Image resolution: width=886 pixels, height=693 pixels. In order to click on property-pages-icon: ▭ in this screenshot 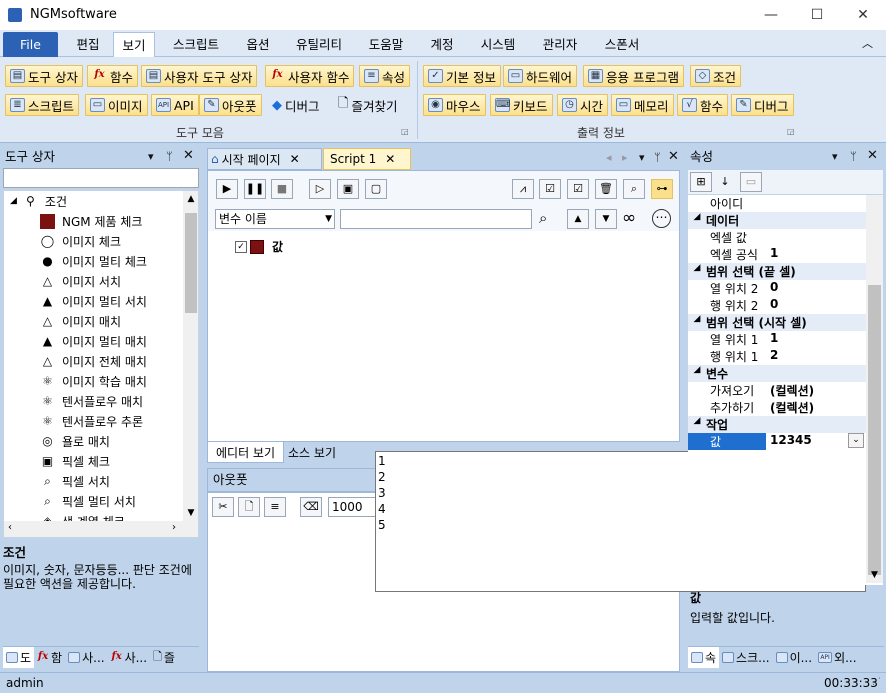, I will do `click(751, 182)`.